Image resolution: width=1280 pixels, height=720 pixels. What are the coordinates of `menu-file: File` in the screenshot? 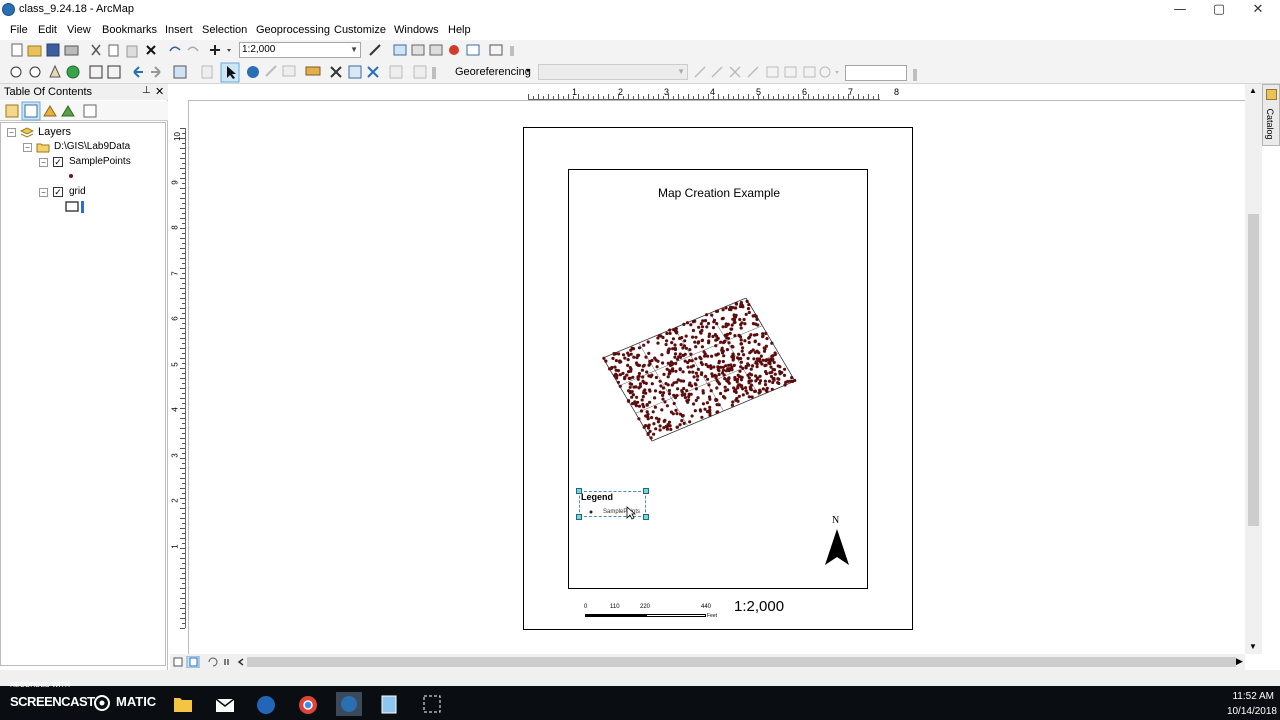 It's located at (19, 30).